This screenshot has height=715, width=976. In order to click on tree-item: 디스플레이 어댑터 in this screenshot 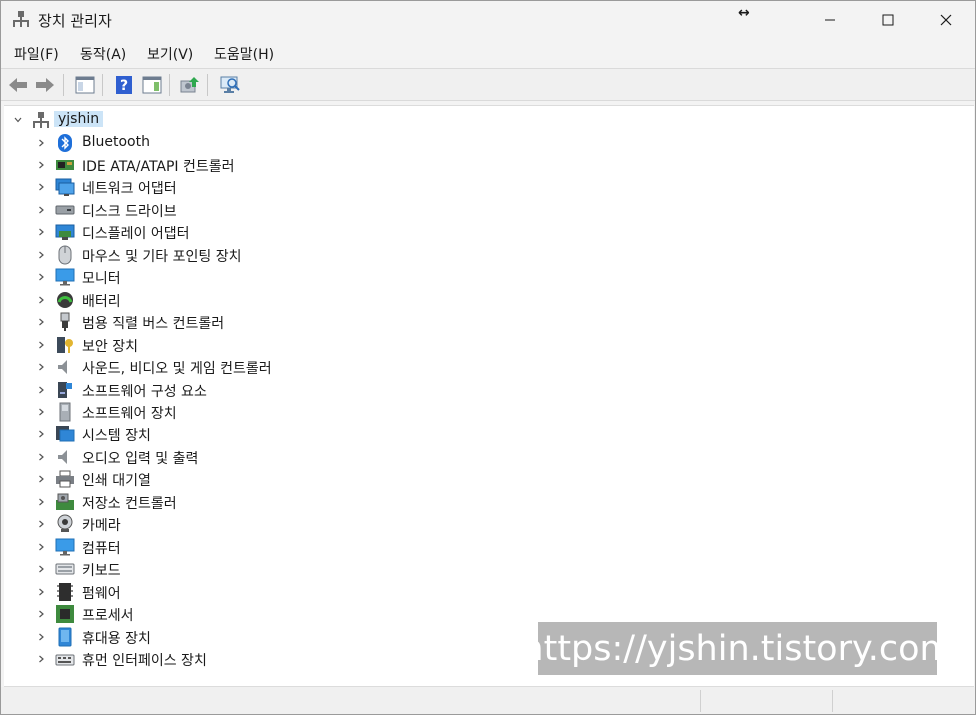, I will do `click(204, 232)`.